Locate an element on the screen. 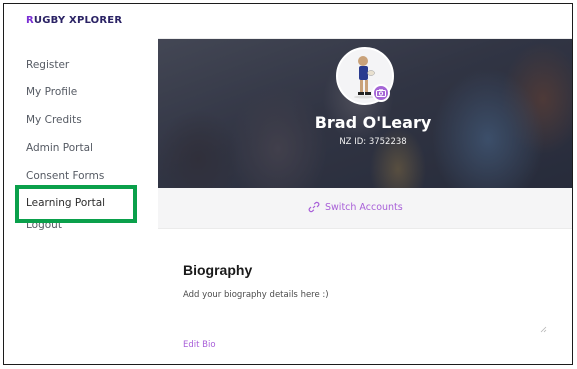 The image size is (577, 369). switch-accounts-button: Switch Accounts is located at coordinates (355, 207).